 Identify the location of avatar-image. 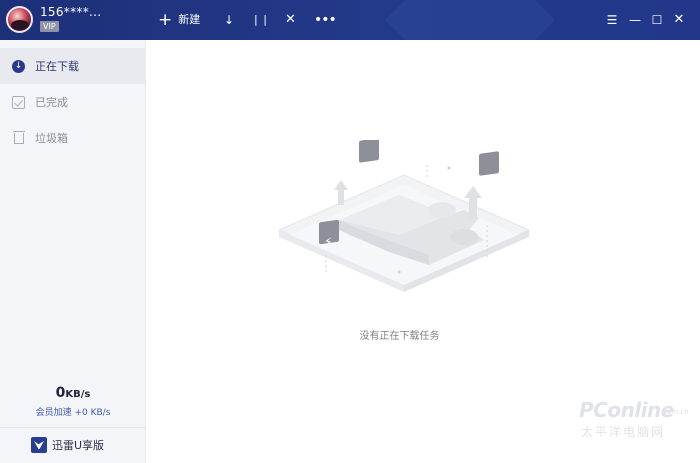
(20, 25).